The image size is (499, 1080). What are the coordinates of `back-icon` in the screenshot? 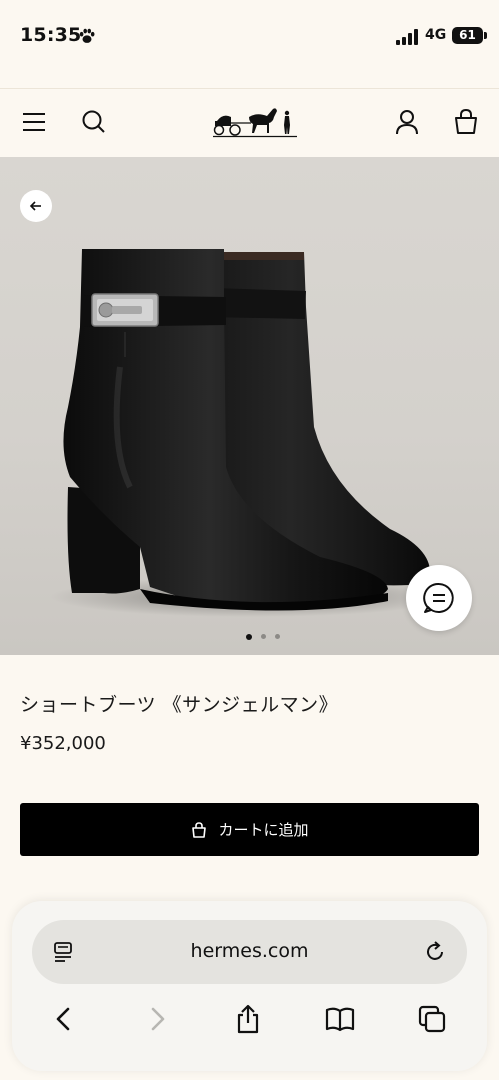 It's located at (64, 1019).